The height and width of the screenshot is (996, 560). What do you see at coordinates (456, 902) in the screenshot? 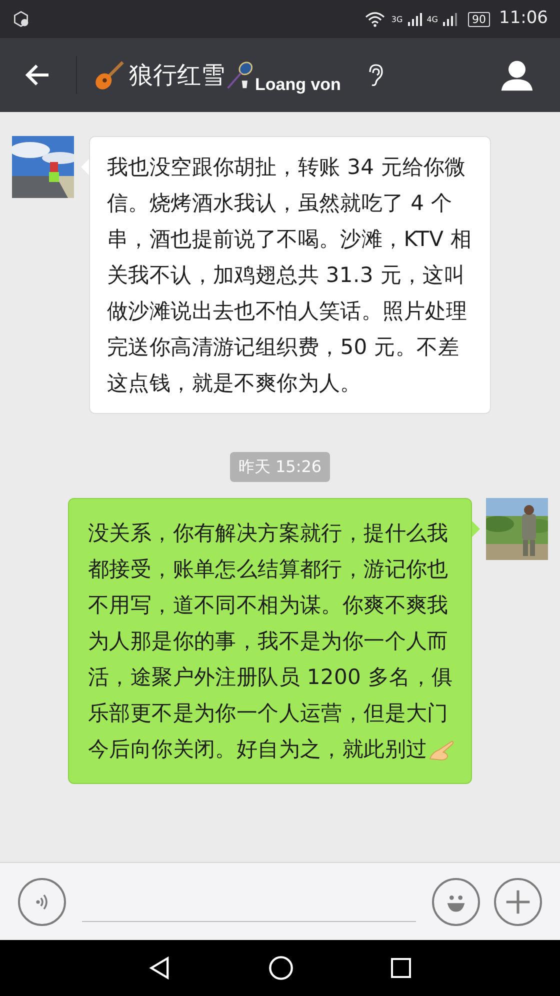
I see `emoji-button` at bounding box center [456, 902].